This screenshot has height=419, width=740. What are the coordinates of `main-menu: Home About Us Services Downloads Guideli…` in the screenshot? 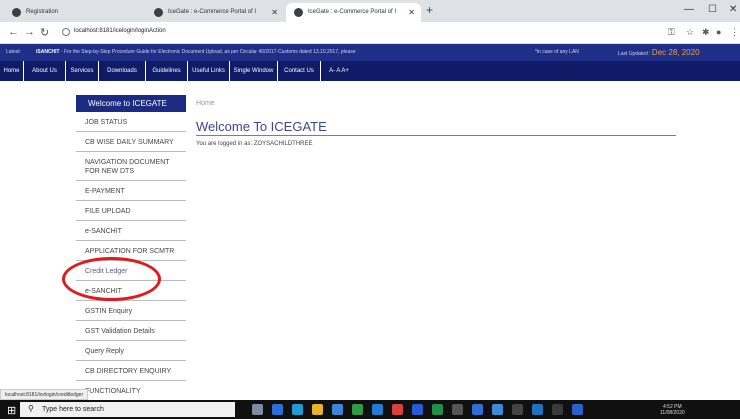 It's located at (370, 71).